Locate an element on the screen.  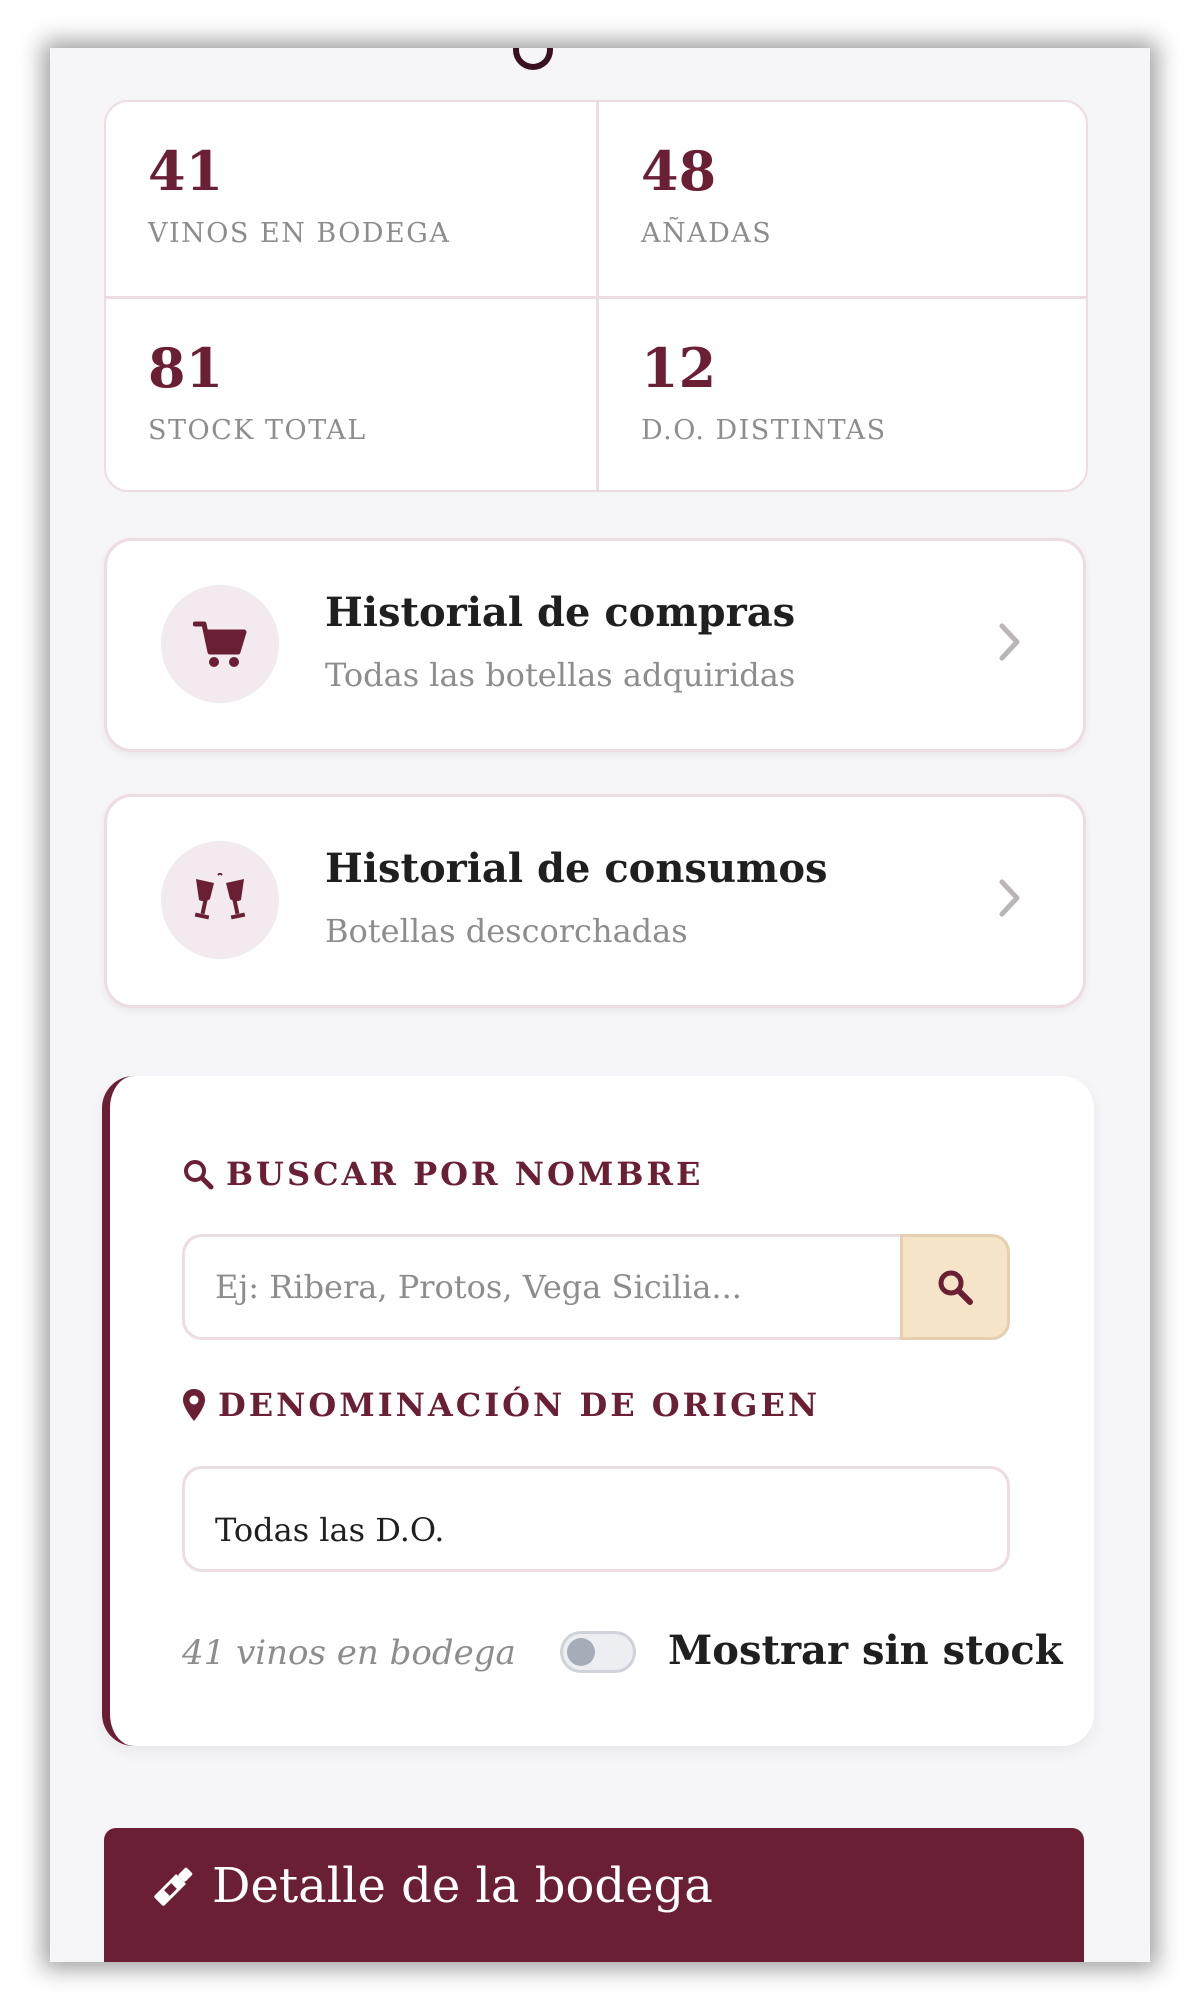
search-button is located at coordinates (955, 1287).